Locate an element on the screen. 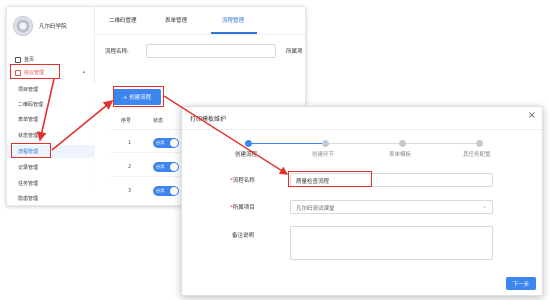 The image size is (550, 300). step-dot-active is located at coordinates (248, 143).